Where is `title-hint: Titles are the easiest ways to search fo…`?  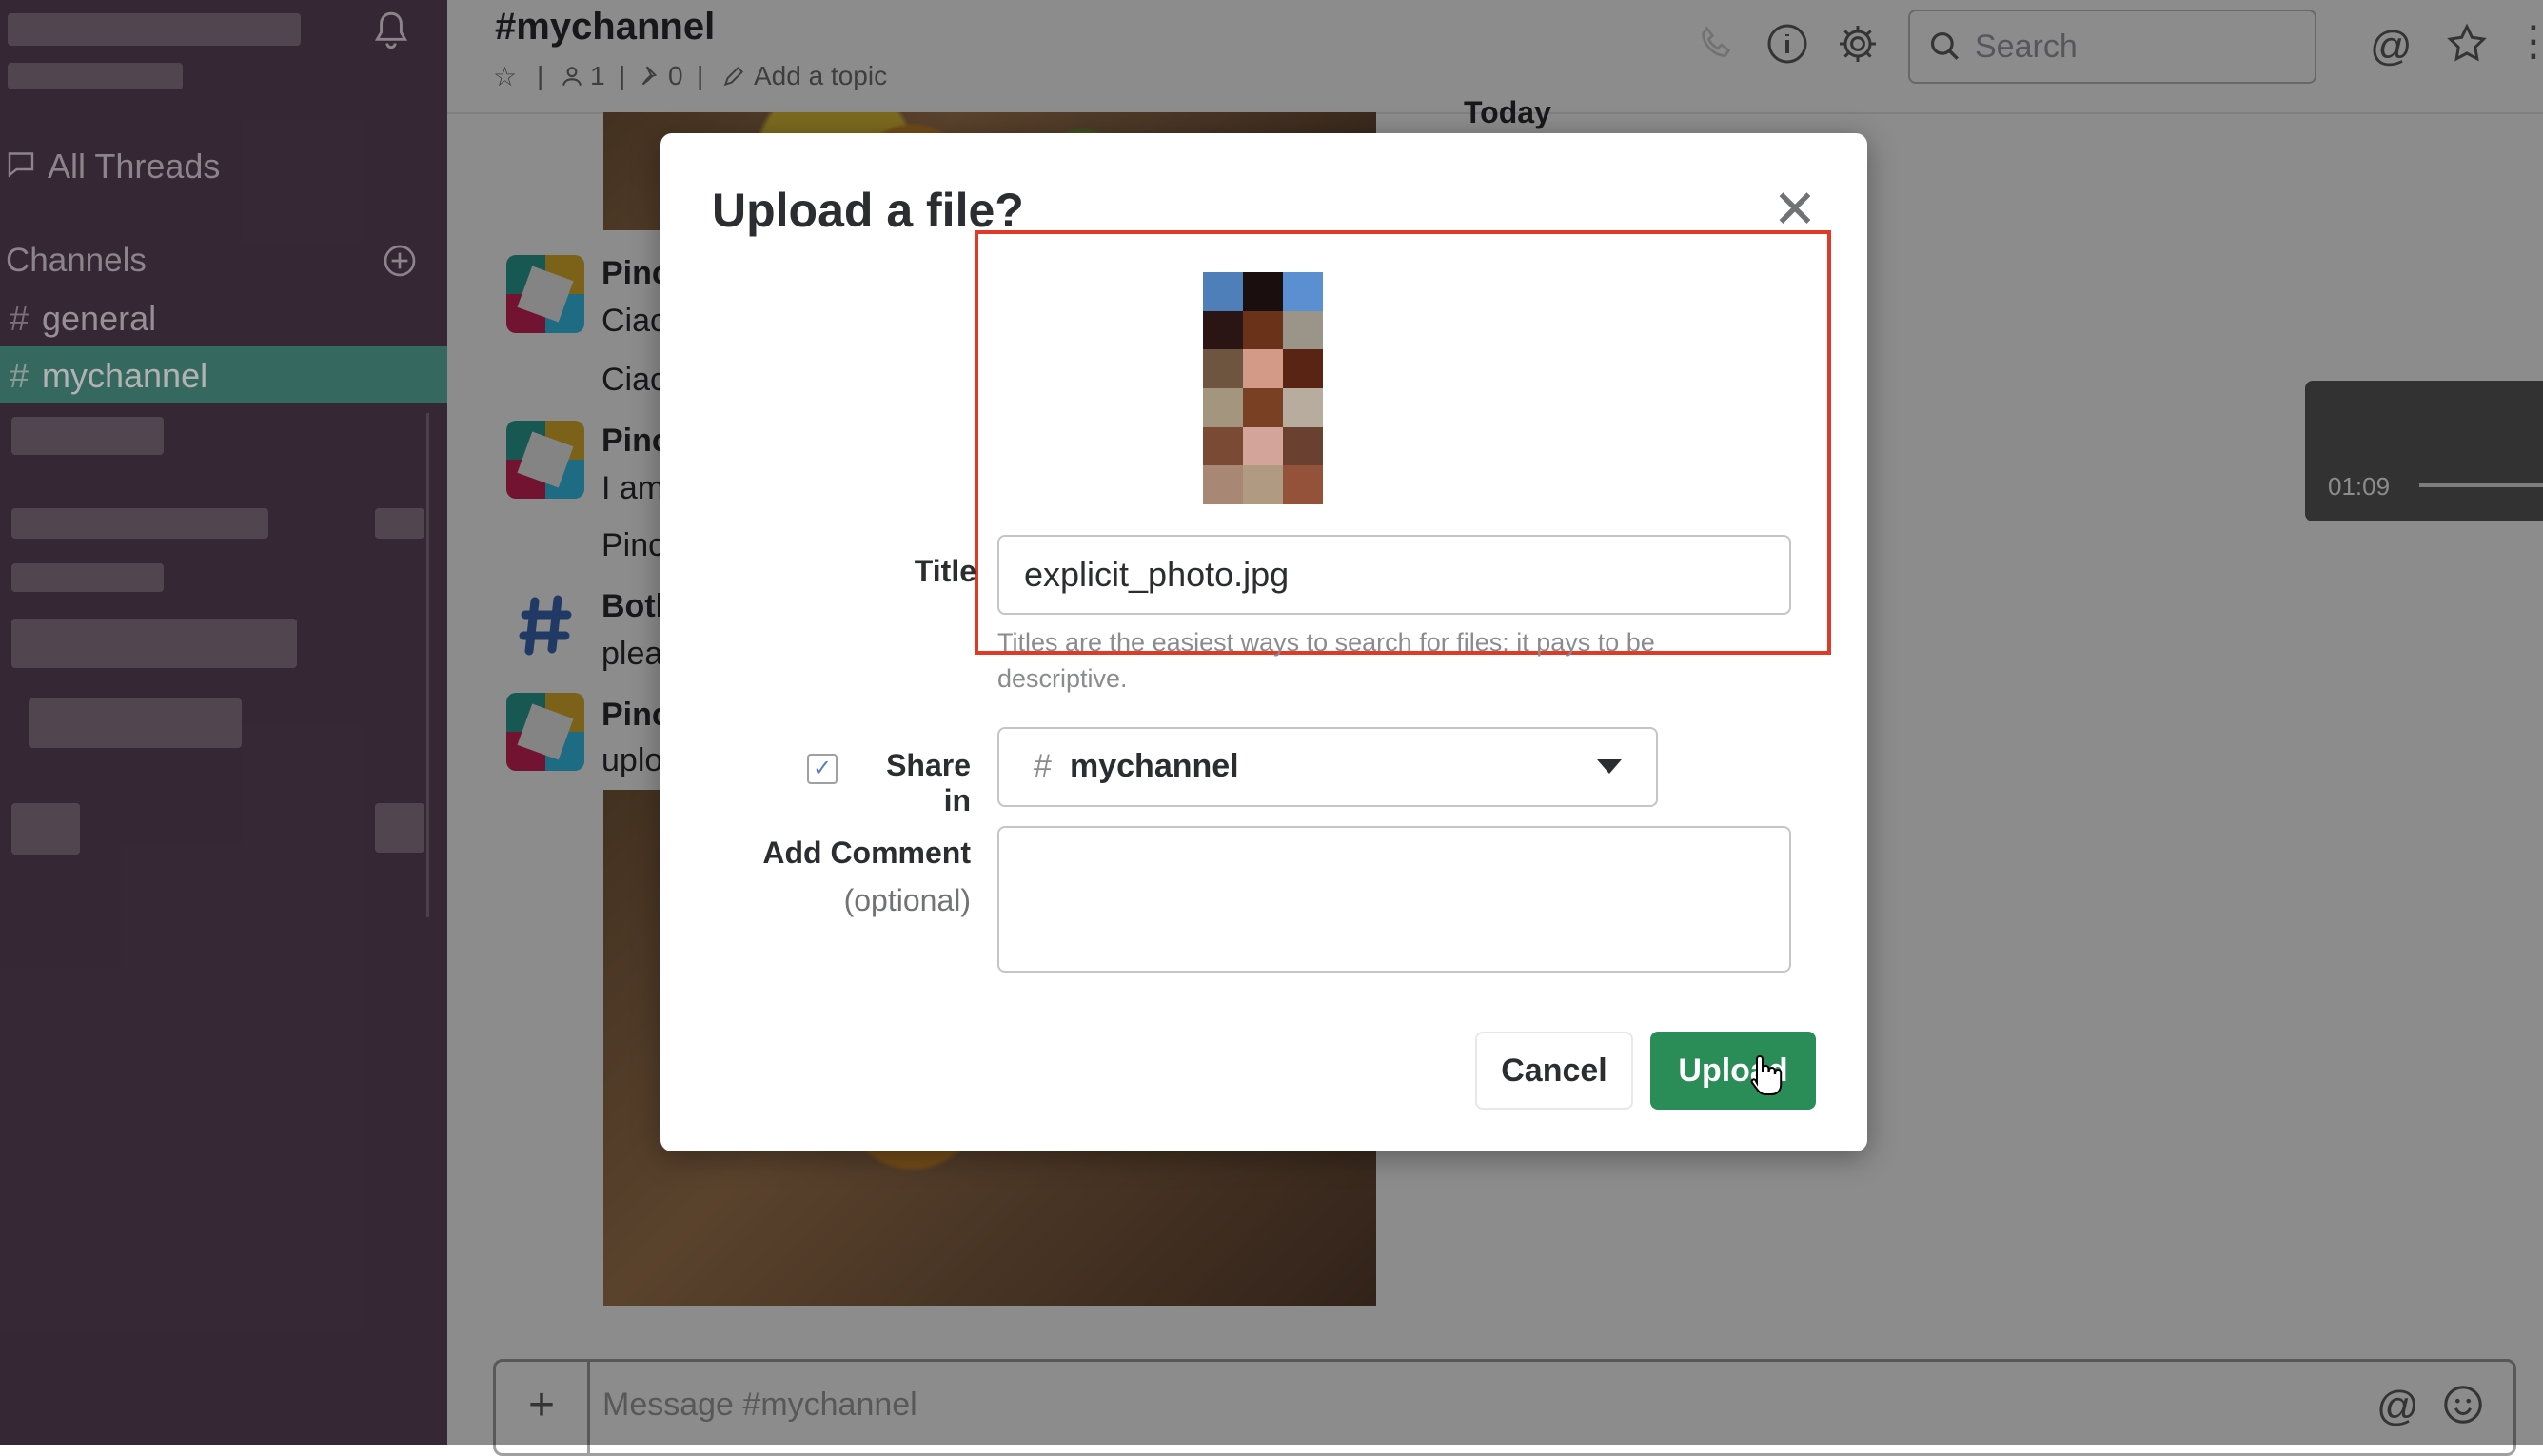
title-hint: Titles are the easiest ways to search fo… is located at coordinates (1326, 660).